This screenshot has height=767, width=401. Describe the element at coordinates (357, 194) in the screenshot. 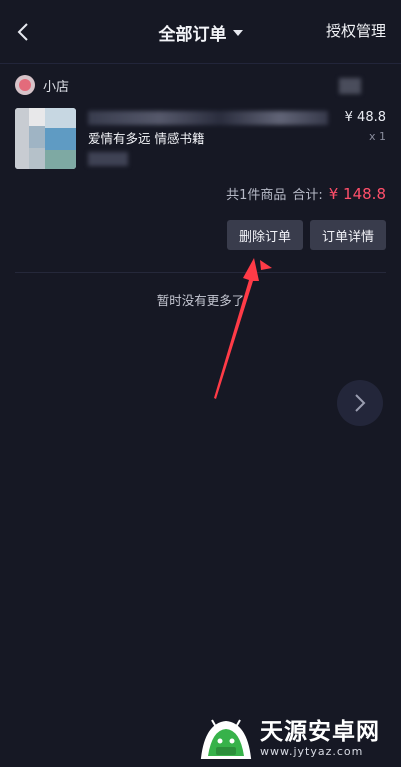

I see `total-amount: ¥ 148.8` at that location.